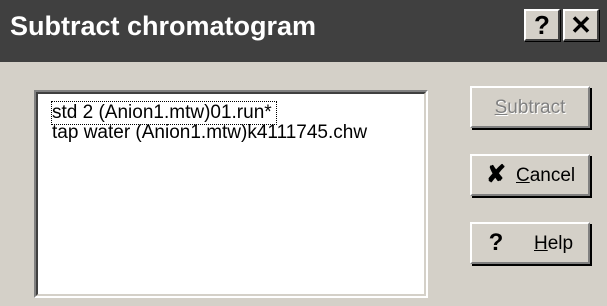  Describe the element at coordinates (209, 133) in the screenshot. I see `list-item: tap water (Anion1.mtw)k4111745.chw` at that location.